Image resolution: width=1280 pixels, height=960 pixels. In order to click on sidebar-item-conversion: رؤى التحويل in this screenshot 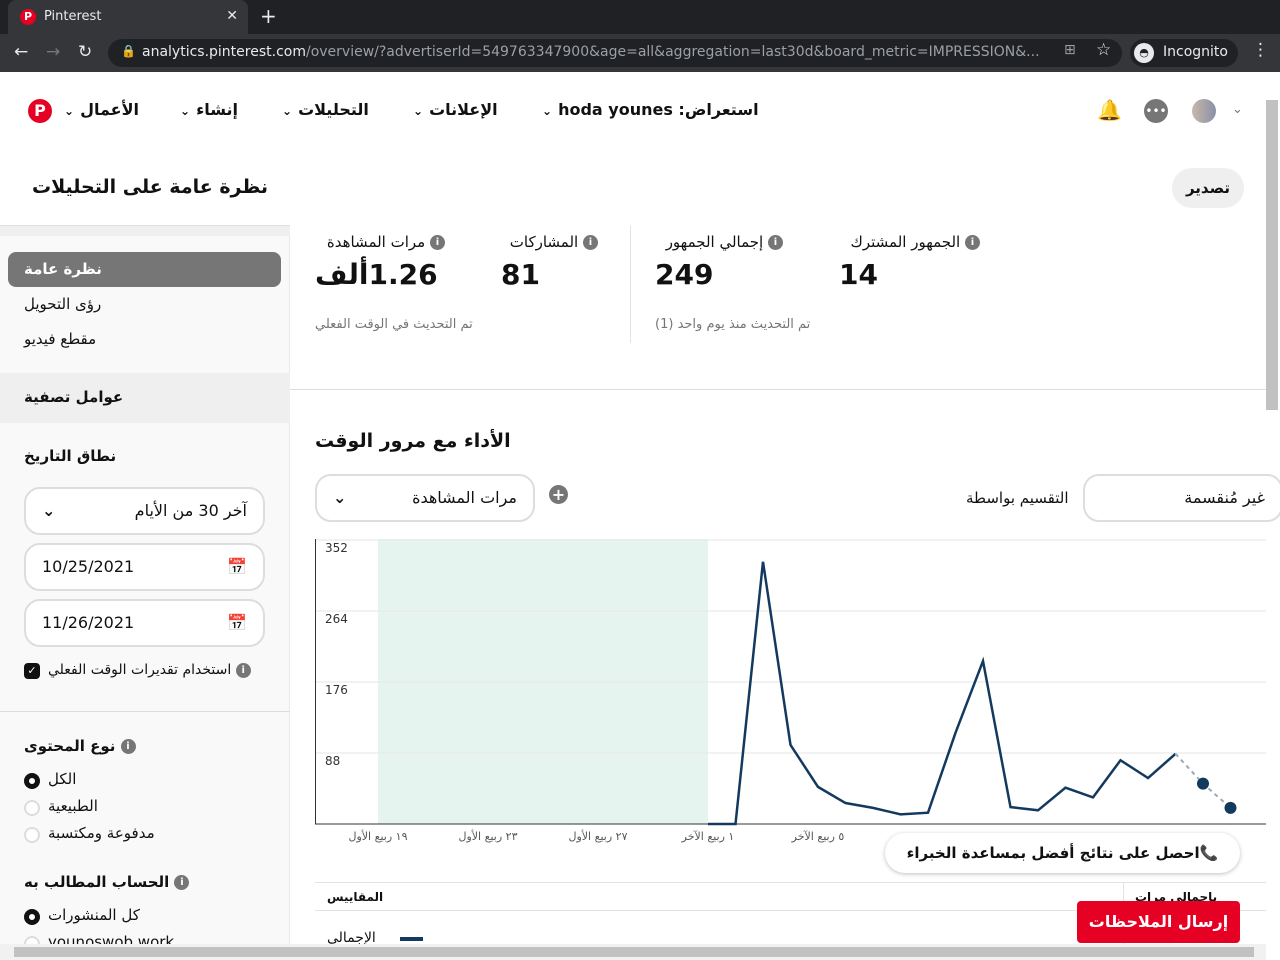, I will do `click(144, 304)`.